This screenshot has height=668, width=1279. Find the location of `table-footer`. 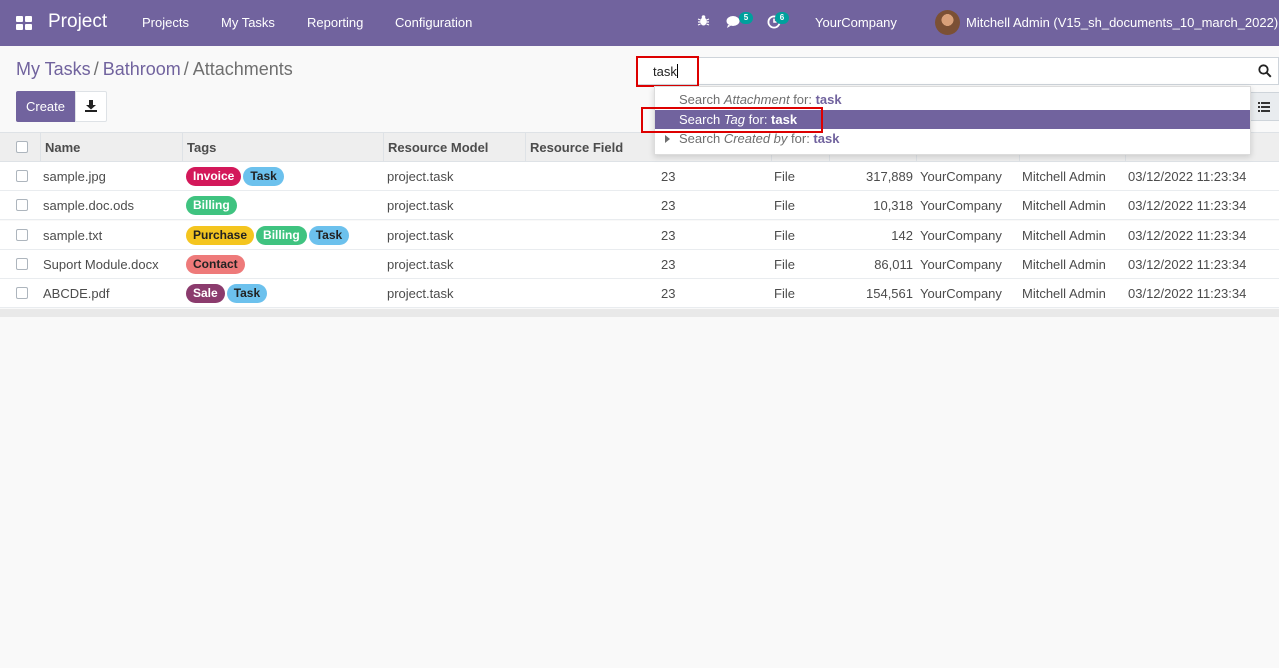

table-footer is located at coordinates (639, 313).